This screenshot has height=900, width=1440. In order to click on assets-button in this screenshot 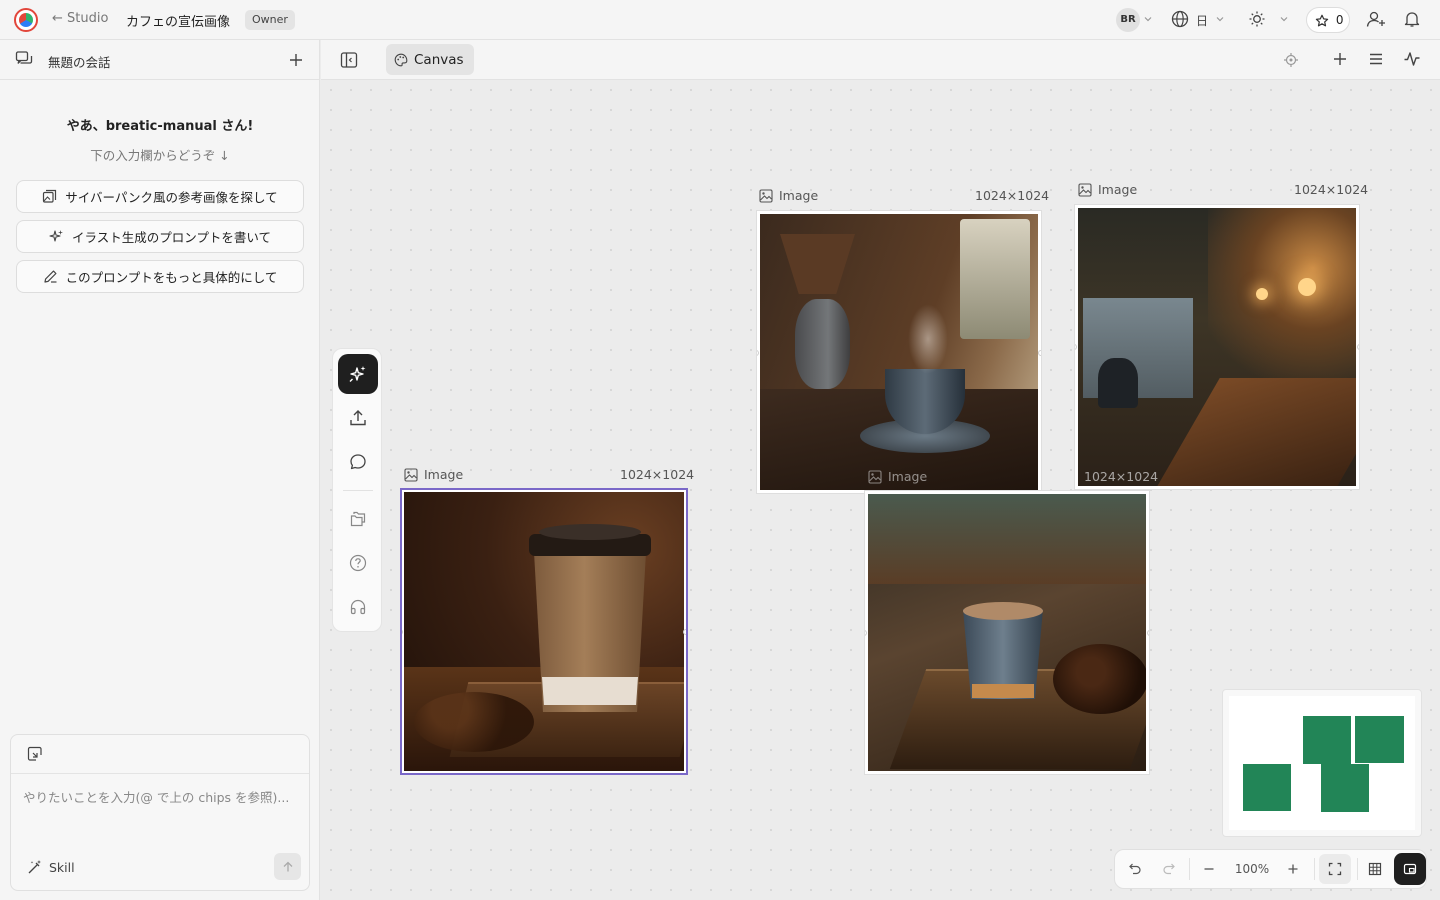, I will do `click(358, 519)`.